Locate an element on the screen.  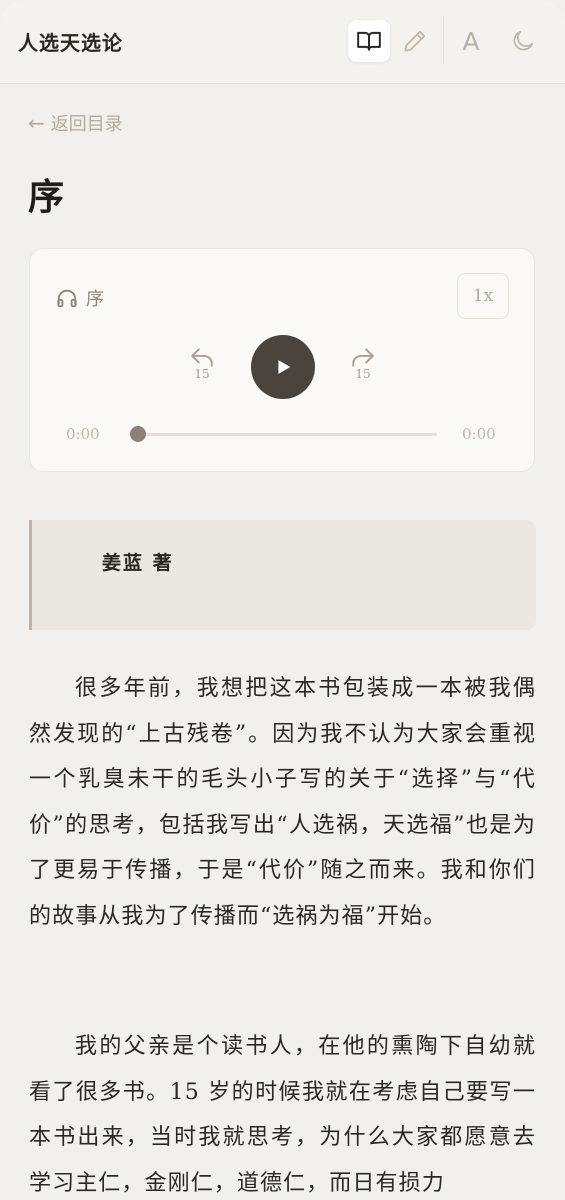
moon-icon is located at coordinates (523, 40).